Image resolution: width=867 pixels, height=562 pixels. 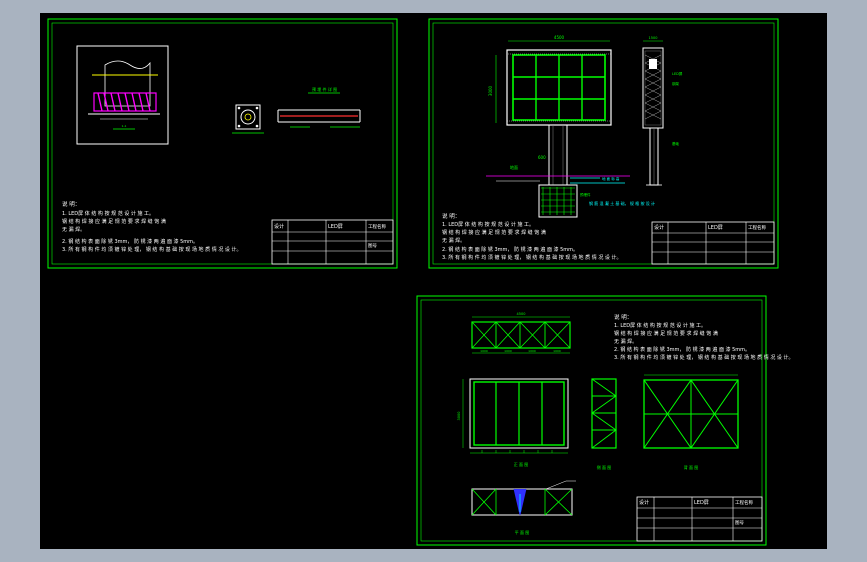 I want to click on sheet-2-note-1: 1. LED屏 体 结 构 按 规 范 设 计 施 工。, so click(x=488, y=224).